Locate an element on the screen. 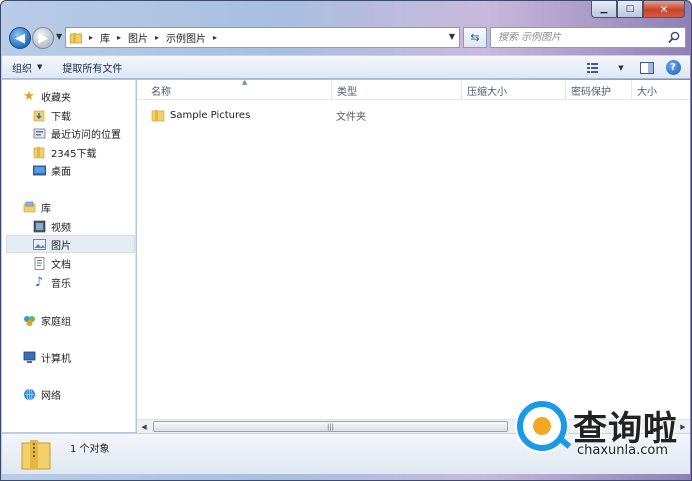 Image resolution: width=692 pixels, height=481 pixels. extract-all-button: 提取所有文件 is located at coordinates (92, 67).